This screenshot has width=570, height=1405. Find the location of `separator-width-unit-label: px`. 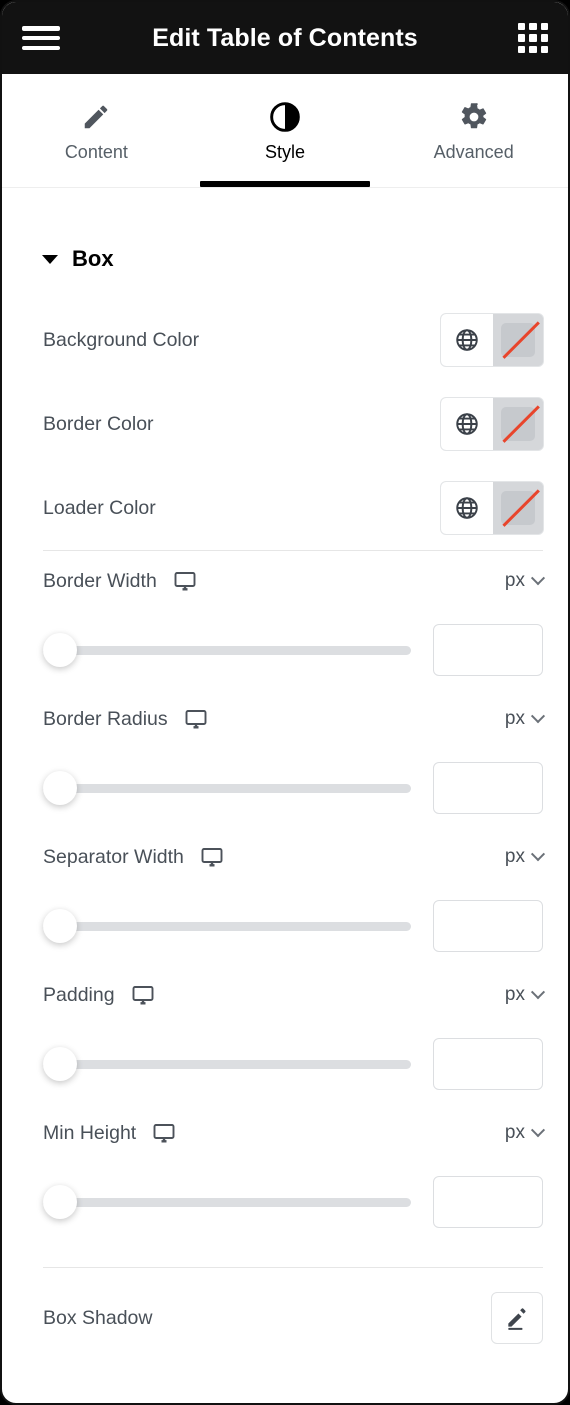

separator-width-unit-label: px is located at coordinates (514, 856).